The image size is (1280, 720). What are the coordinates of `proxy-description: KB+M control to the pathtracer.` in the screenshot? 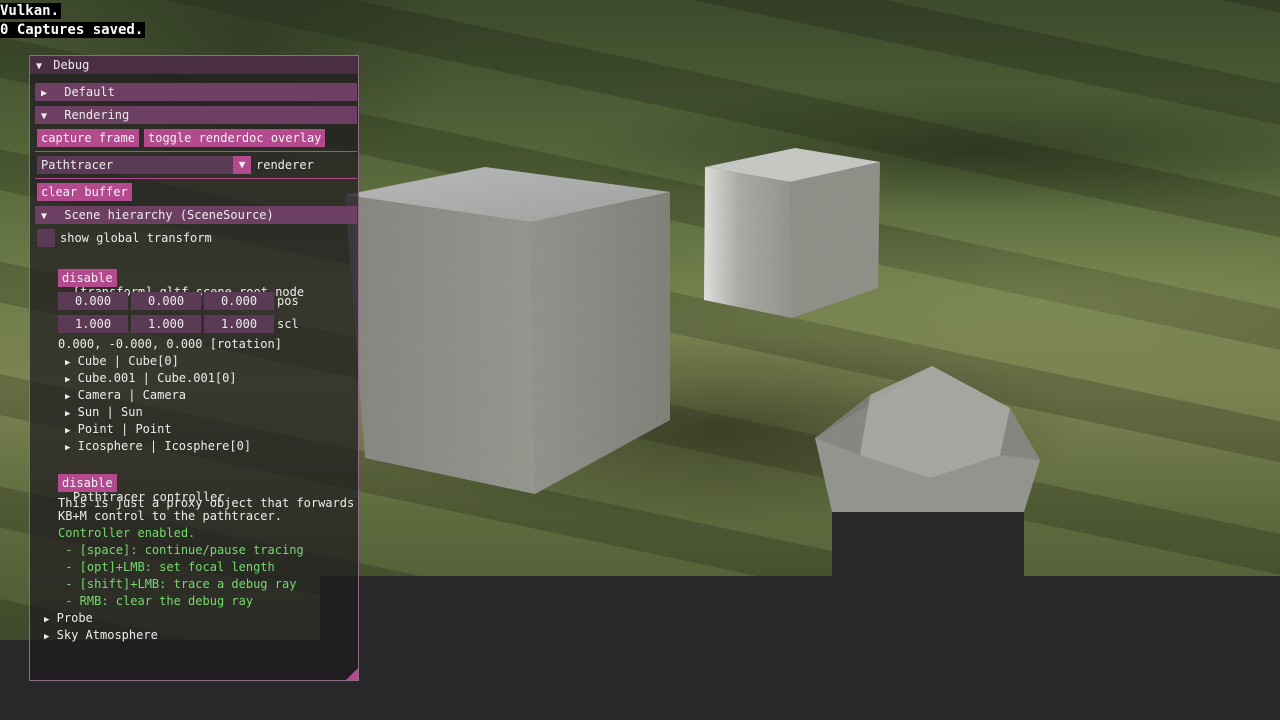 It's located at (170, 516).